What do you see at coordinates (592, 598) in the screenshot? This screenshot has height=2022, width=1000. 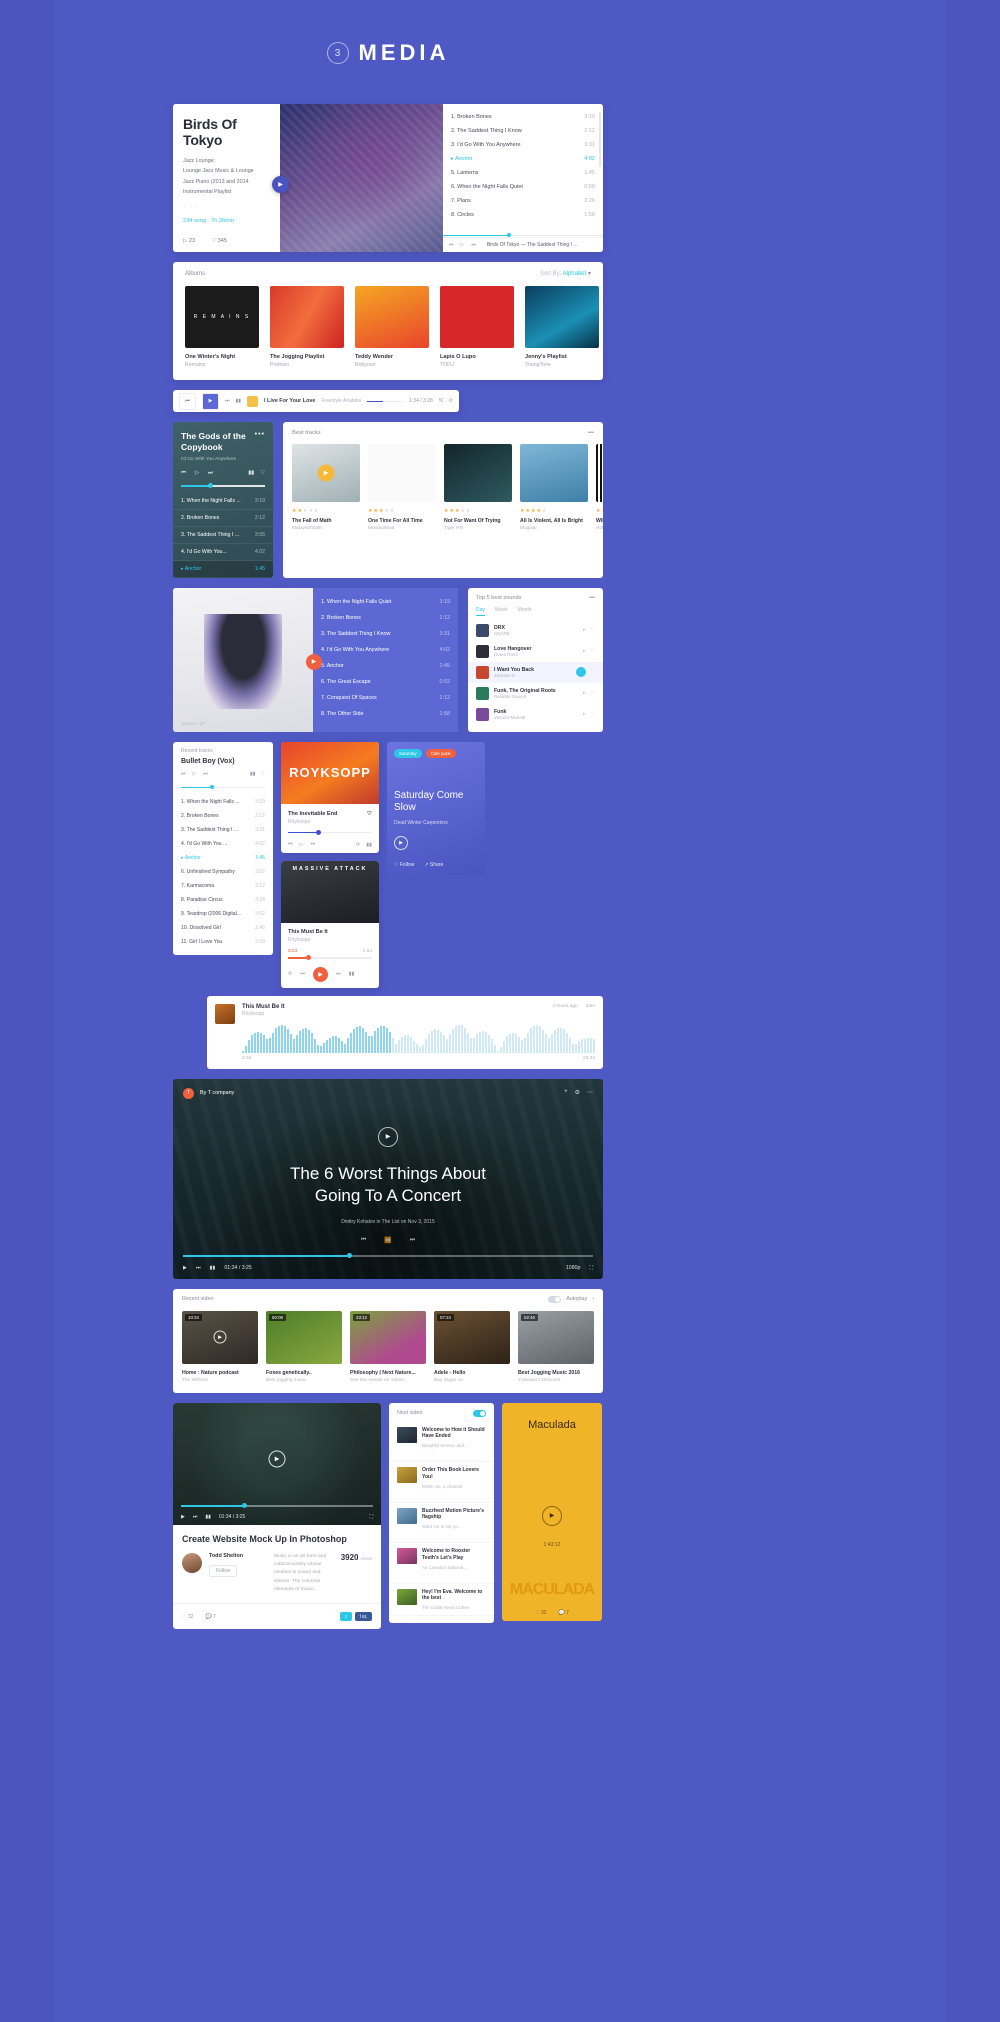 I see `more-icon: •••` at bounding box center [592, 598].